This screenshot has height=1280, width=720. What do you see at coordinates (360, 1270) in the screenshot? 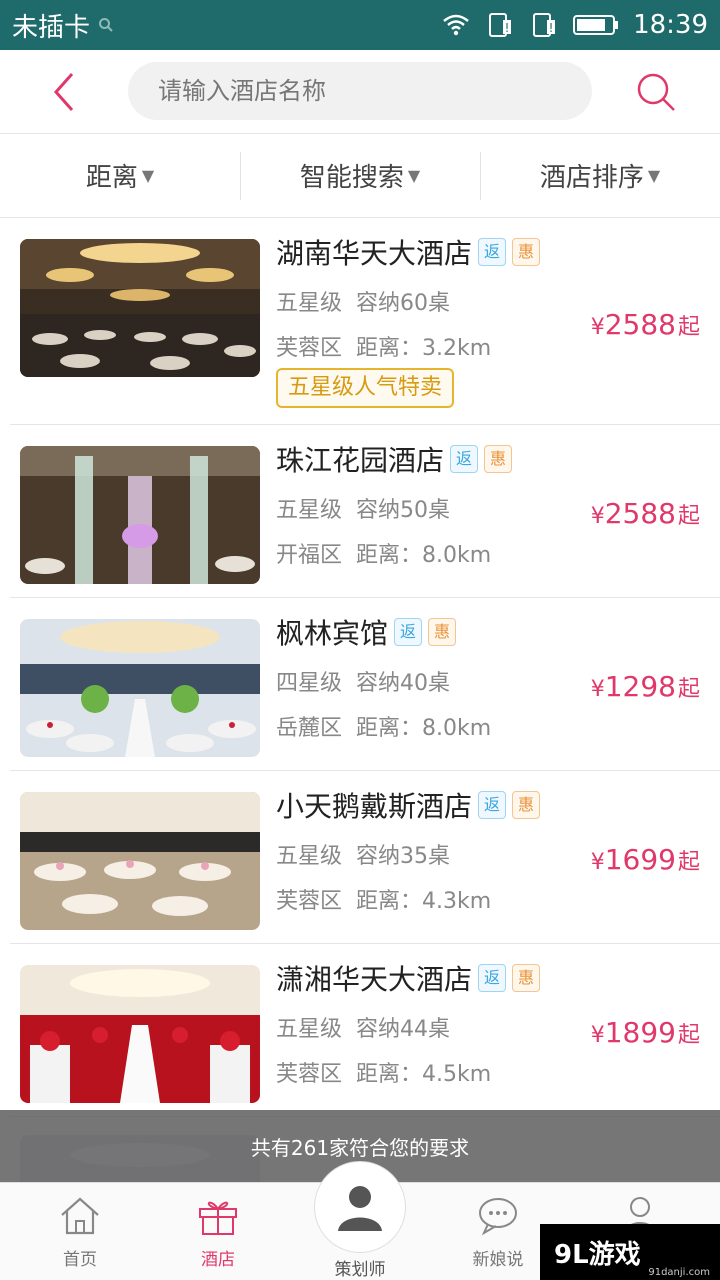
I see `nav-planner-label: 策划师` at bounding box center [360, 1270].